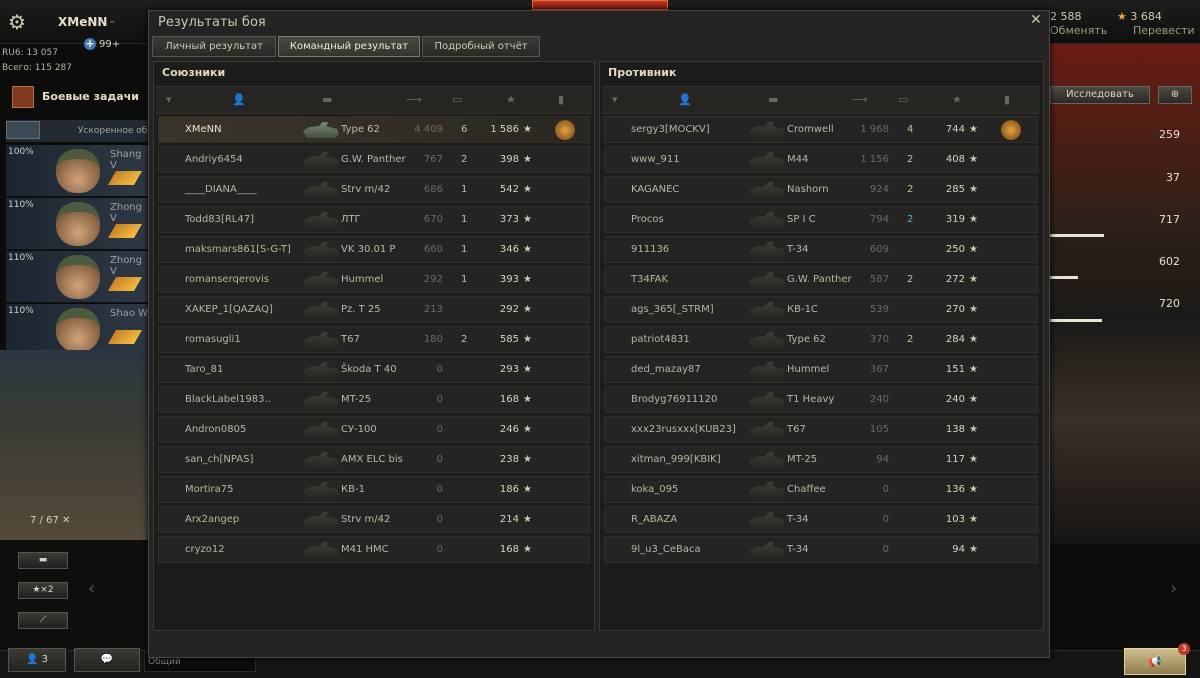 The height and width of the screenshot is (678, 1200). What do you see at coordinates (91, 588) in the screenshot?
I see `carousel-left-arrow-icon: ‹` at bounding box center [91, 588].